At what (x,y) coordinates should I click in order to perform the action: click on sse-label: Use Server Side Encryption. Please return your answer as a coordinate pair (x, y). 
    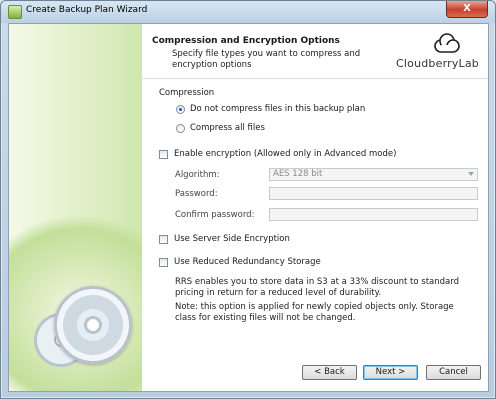
    Looking at the image, I should click on (232, 239).